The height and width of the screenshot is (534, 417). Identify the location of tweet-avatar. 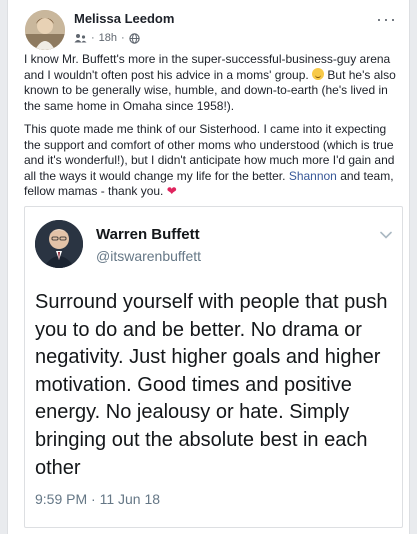
(59, 244).